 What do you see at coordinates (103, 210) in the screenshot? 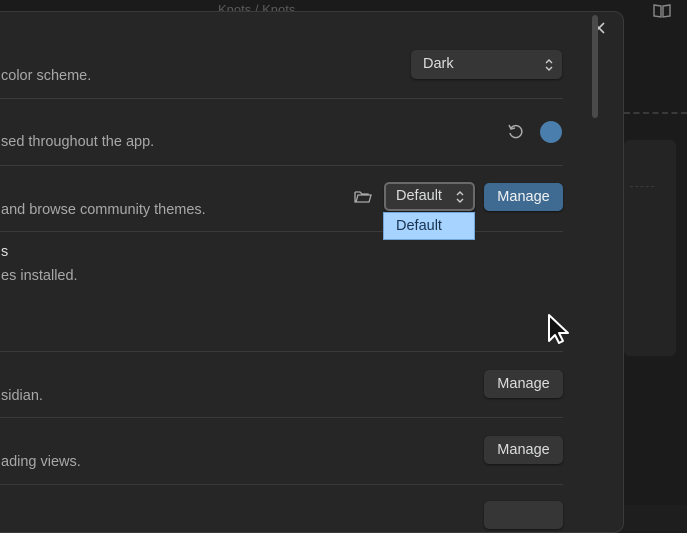
I see `setting-description: and browse community themes.` at bounding box center [103, 210].